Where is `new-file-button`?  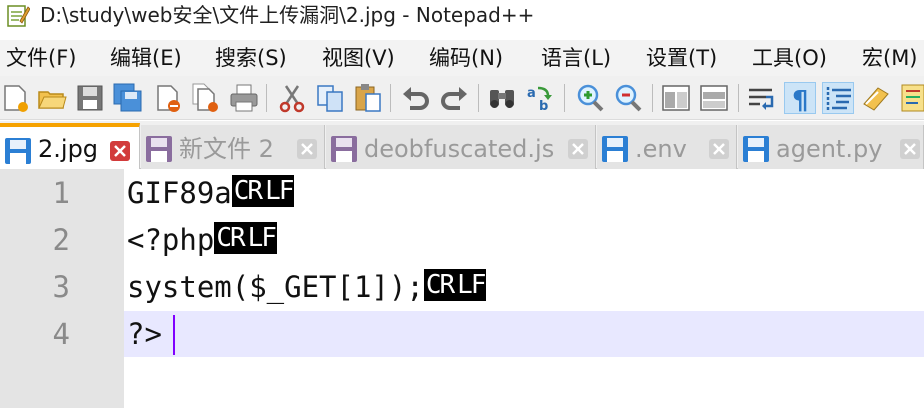 new-file-button is located at coordinates (16, 98).